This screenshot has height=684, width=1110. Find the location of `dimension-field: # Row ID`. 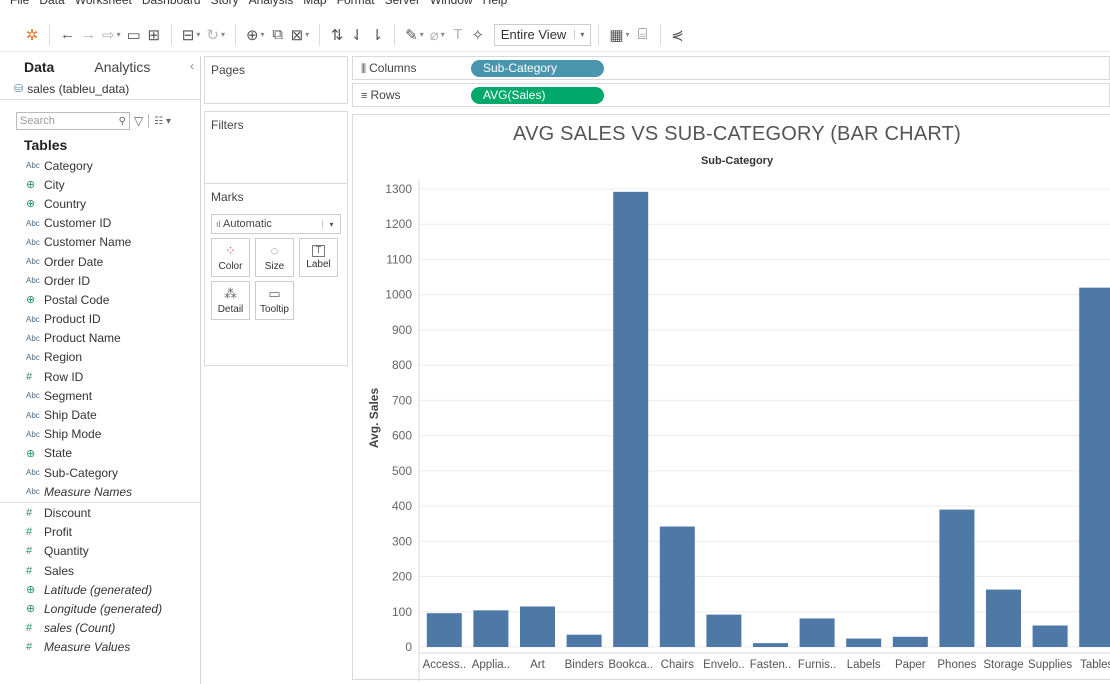

dimension-field: # Row ID is located at coordinates (100, 376).